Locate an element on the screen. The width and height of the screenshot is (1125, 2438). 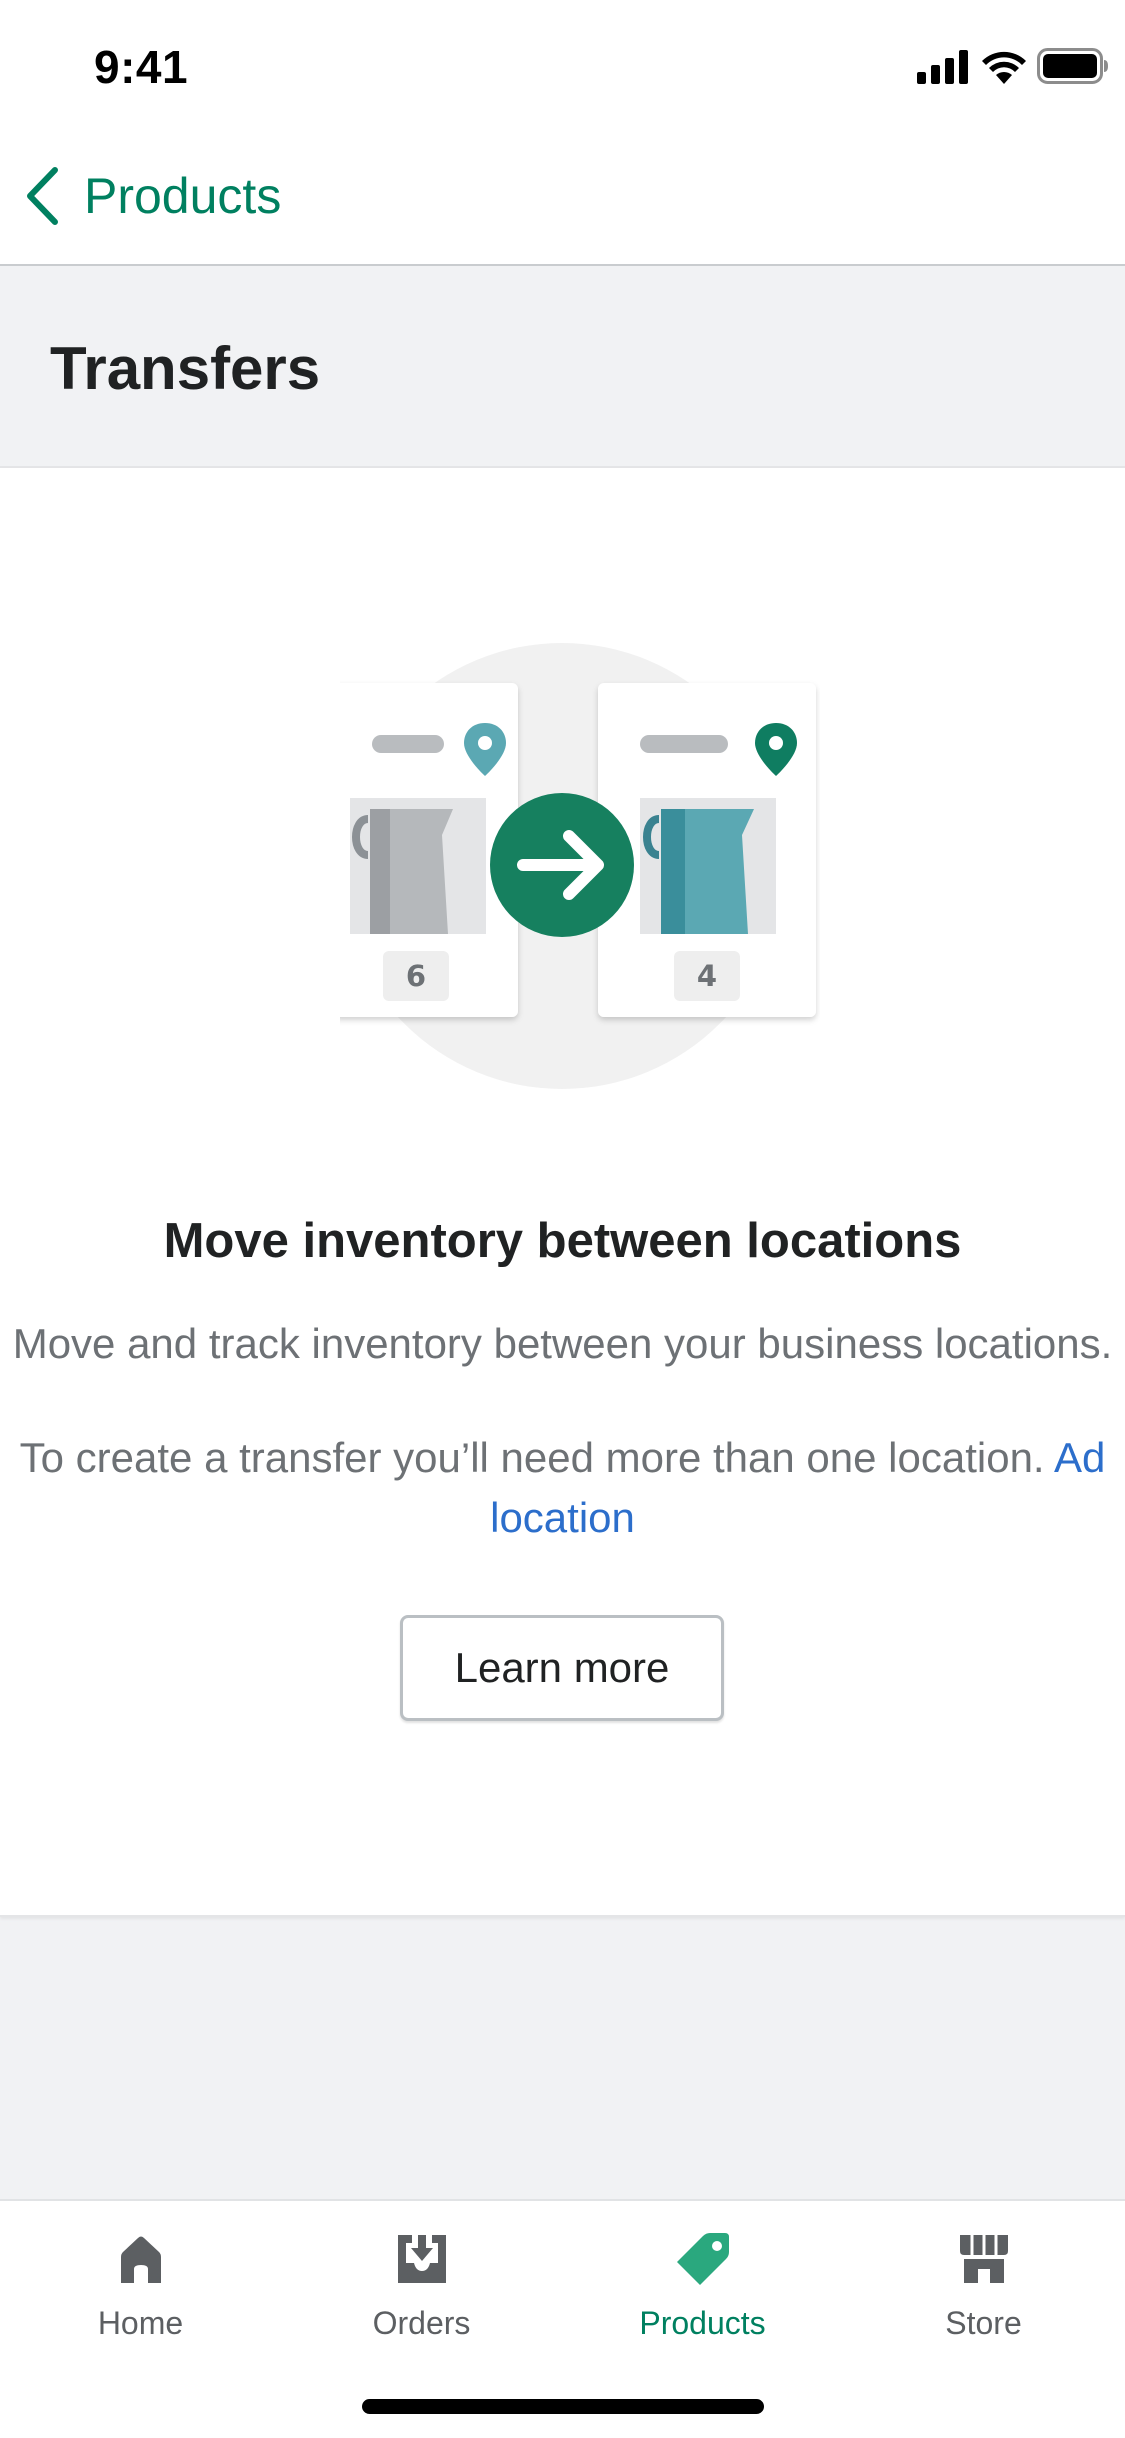
home-indicator is located at coordinates (563, 2406).